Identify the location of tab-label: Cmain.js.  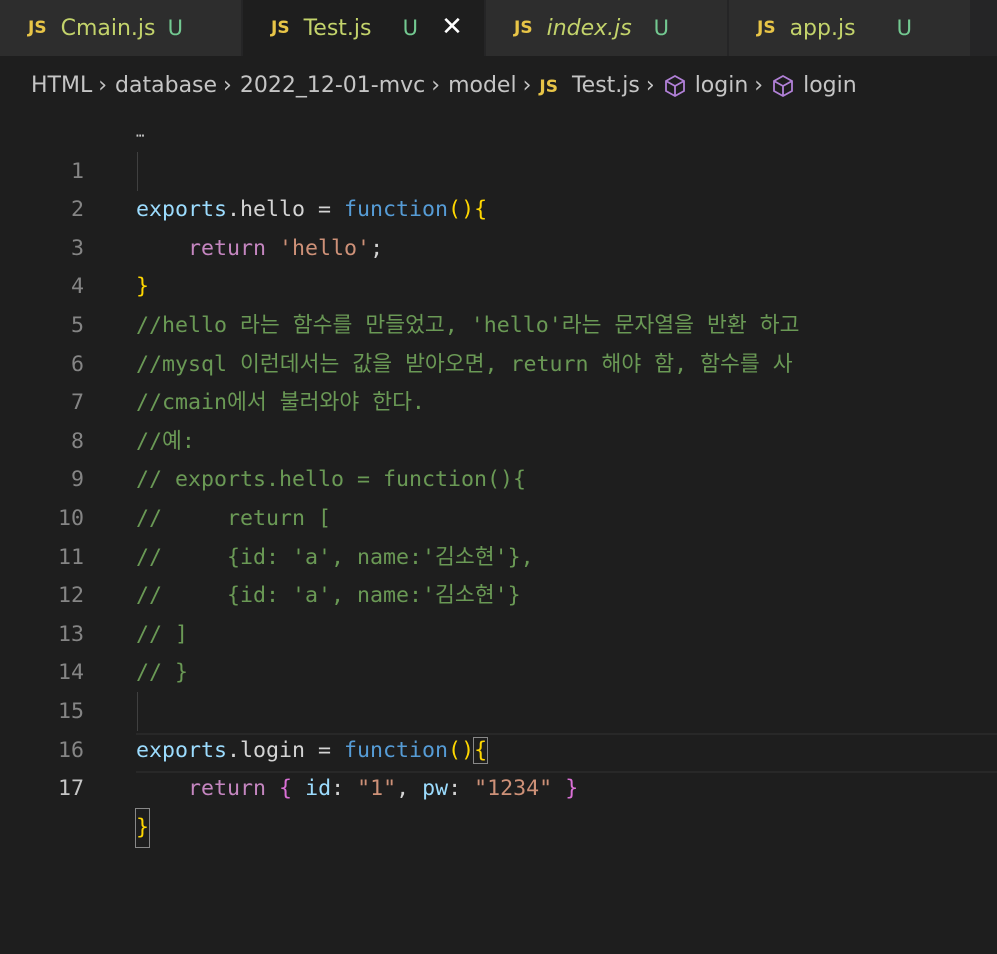
(108, 28).